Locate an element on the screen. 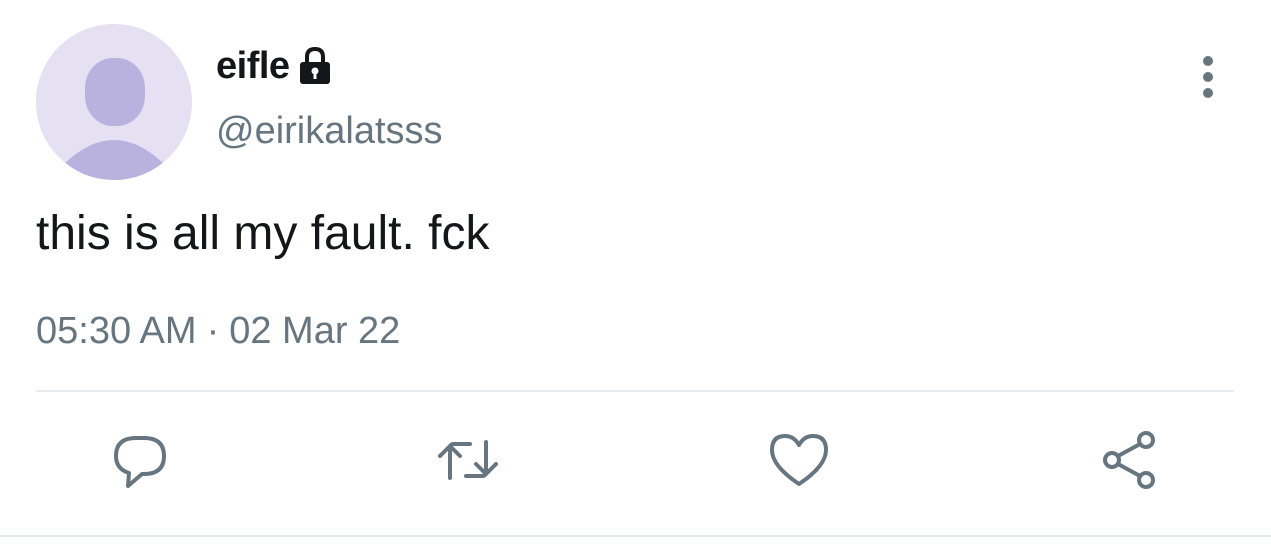 The height and width of the screenshot is (555, 1271). timestamp-row: 05:30 AM · 02 Mar 22 is located at coordinates (218, 331).